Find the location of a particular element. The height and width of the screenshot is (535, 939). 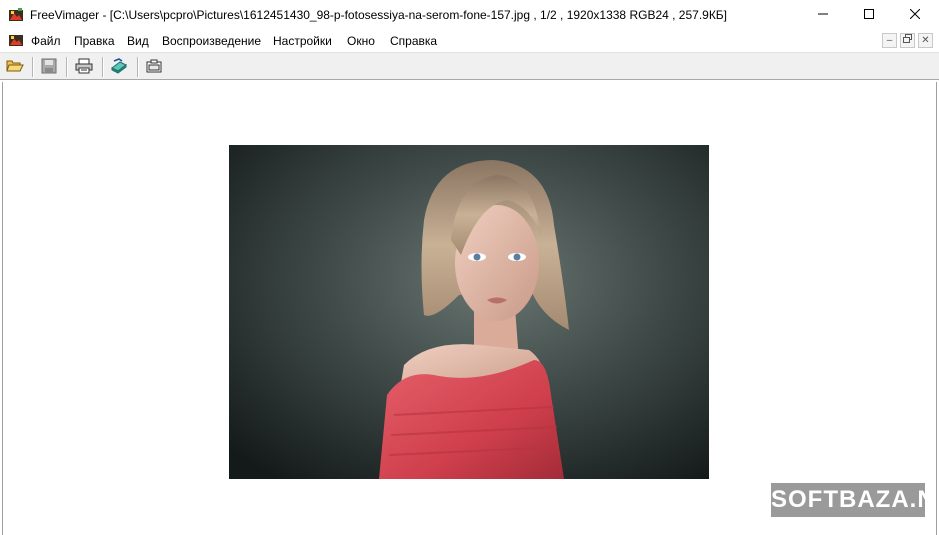

minimize-button is located at coordinates (823, 15).